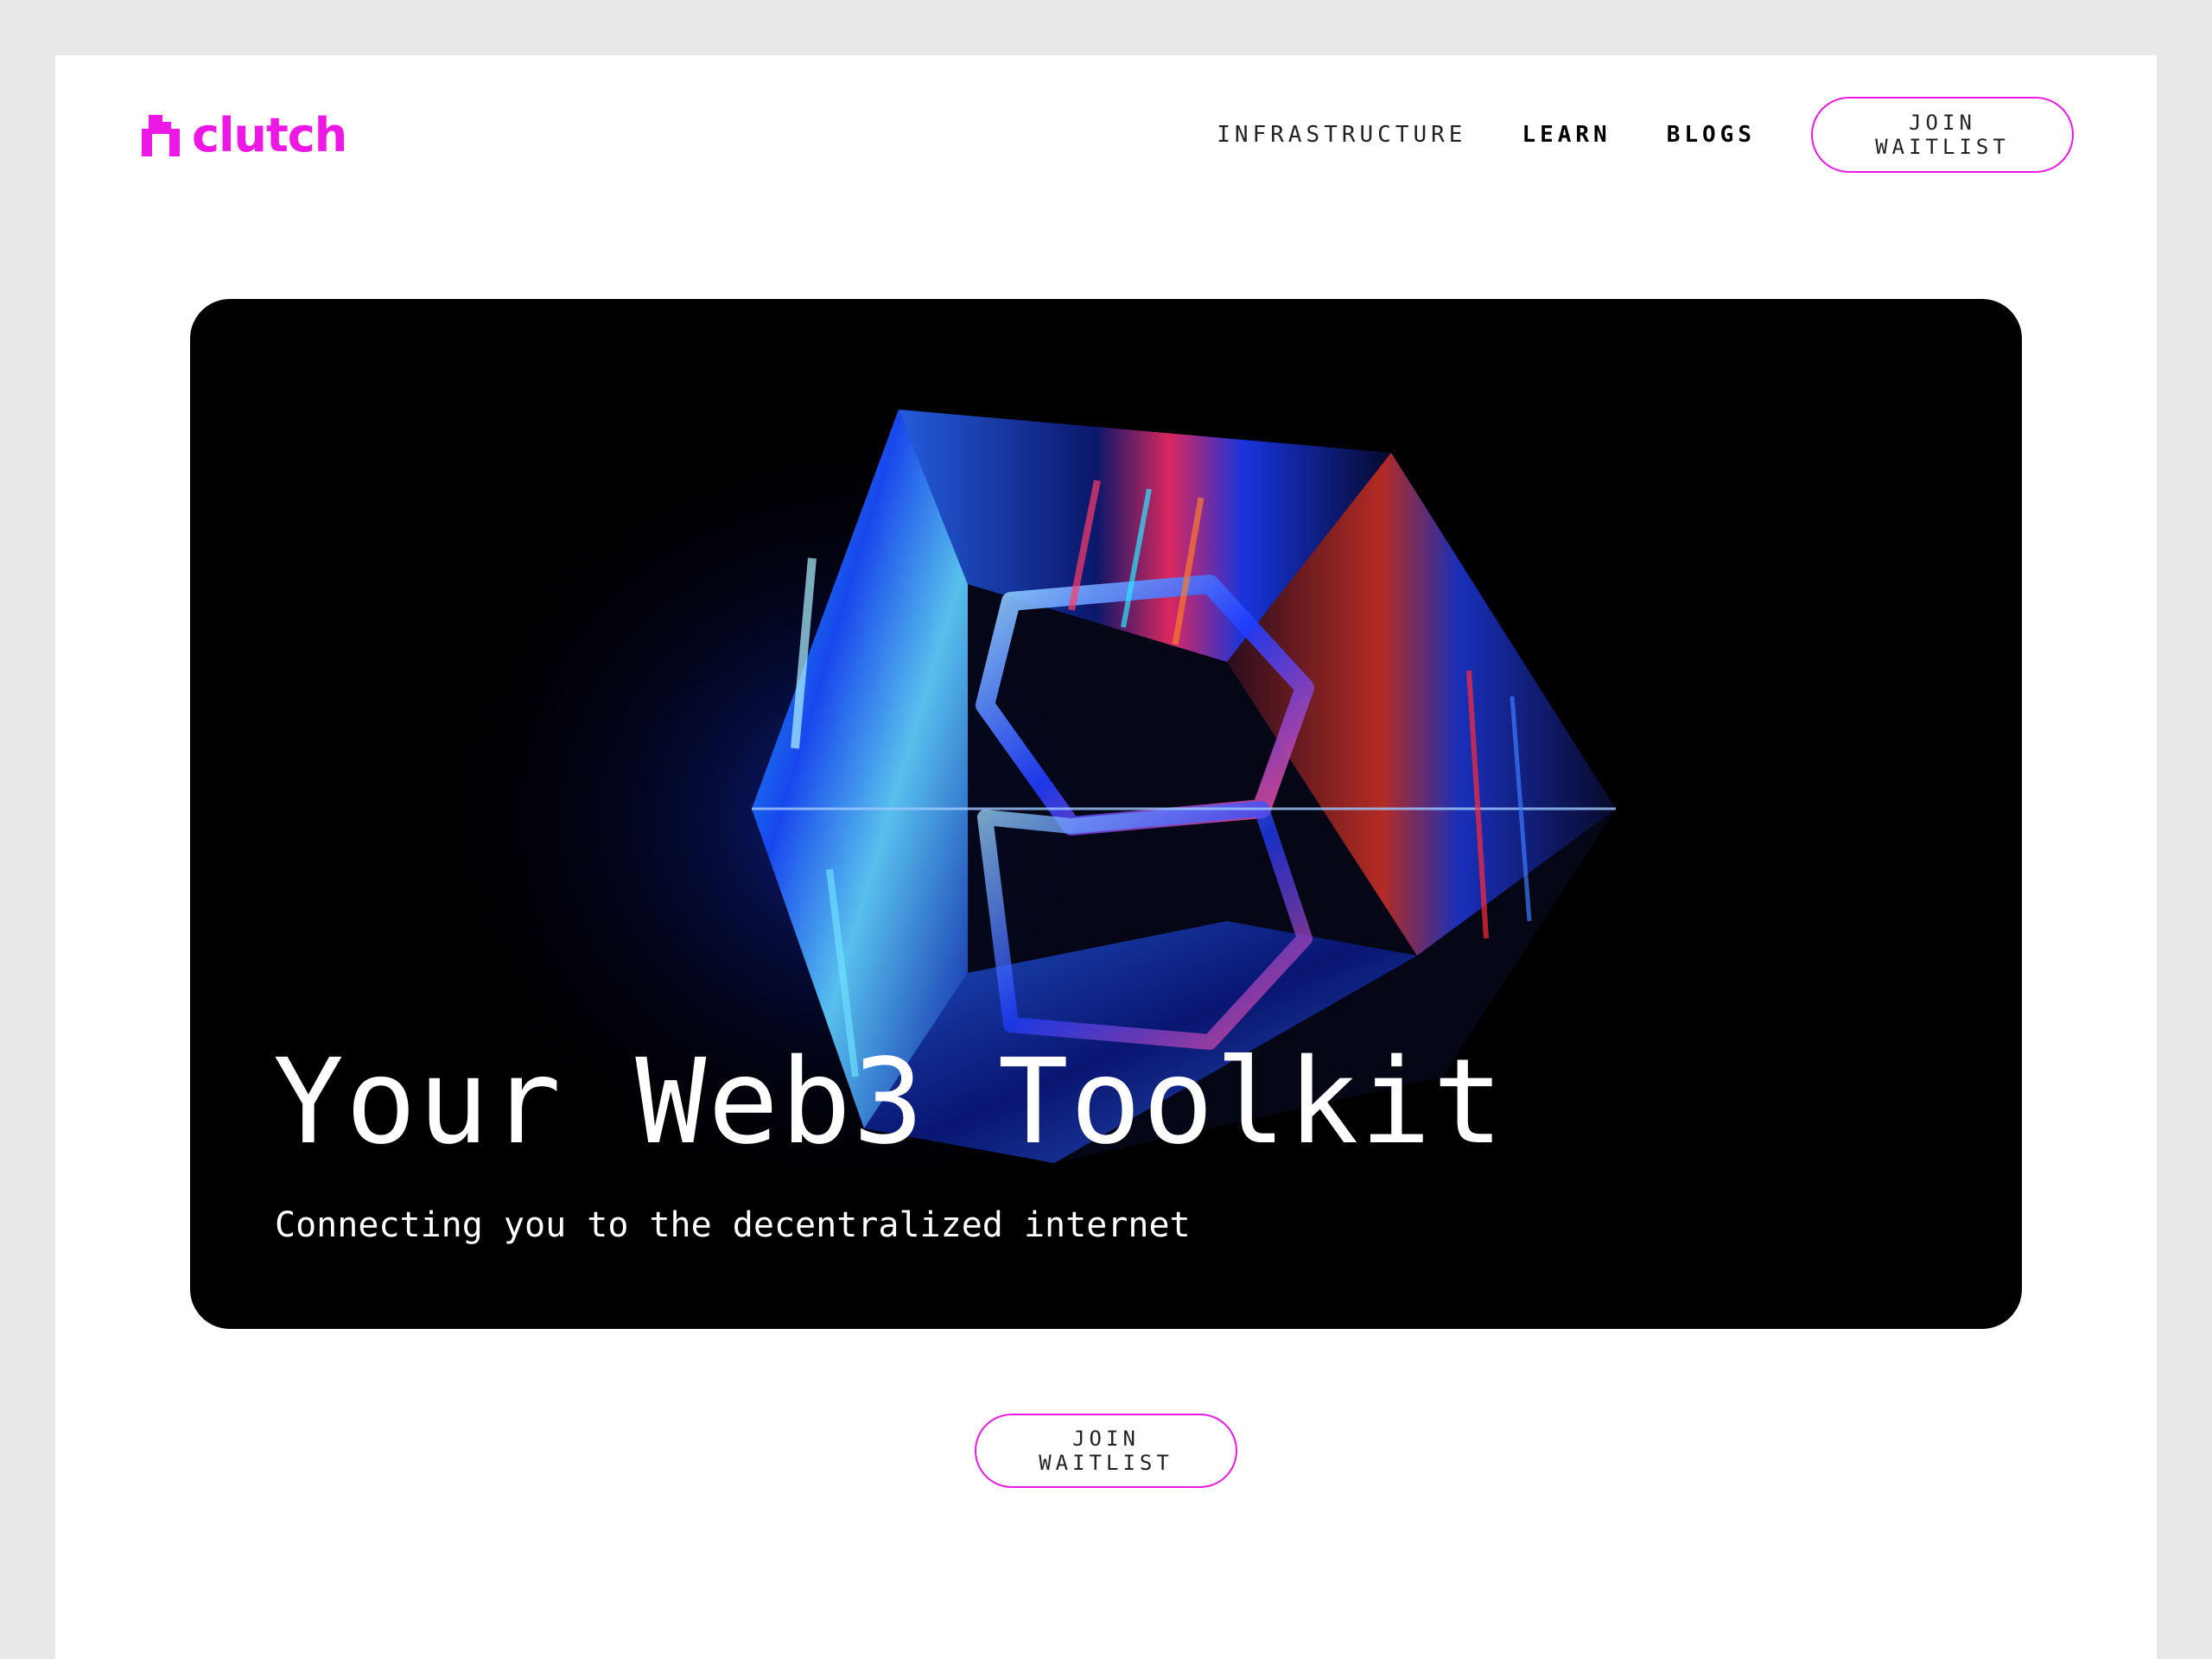  Describe the element at coordinates (1566, 135) in the screenshot. I see `nav-item-learn: LEARN` at that location.